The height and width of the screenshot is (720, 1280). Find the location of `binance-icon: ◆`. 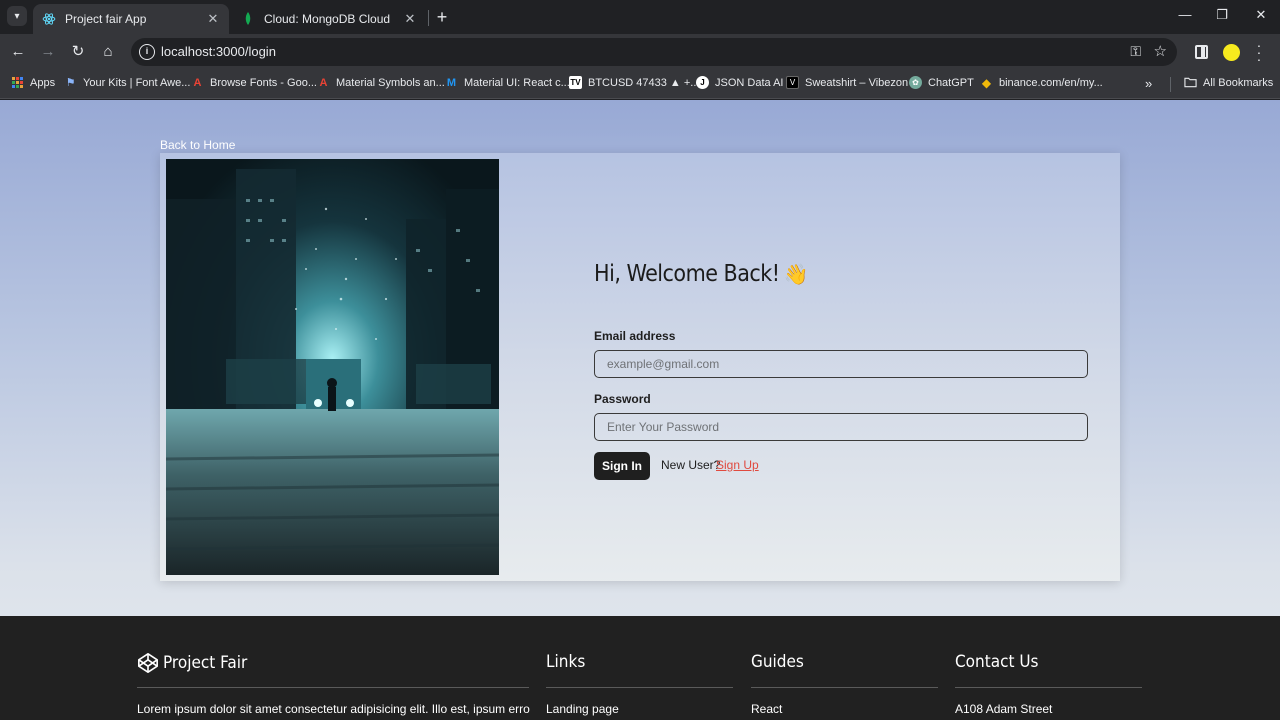

binance-icon: ◆ is located at coordinates (986, 82).